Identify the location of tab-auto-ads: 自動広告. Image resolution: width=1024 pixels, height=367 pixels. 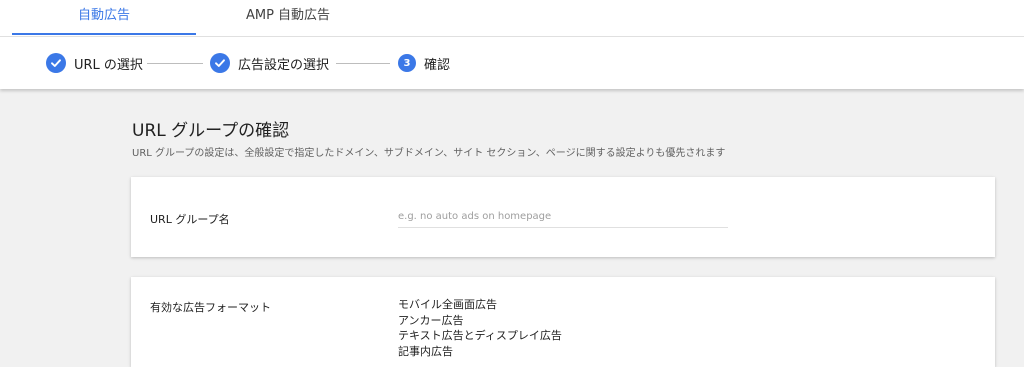
(104, 17).